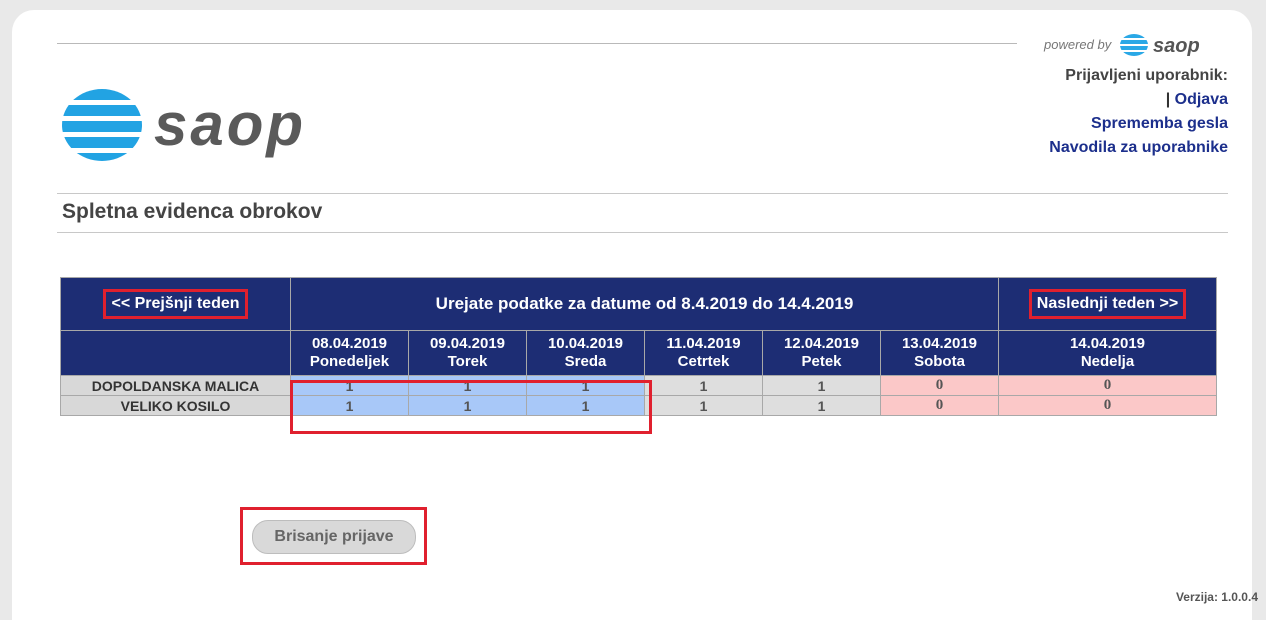 The width and height of the screenshot is (1266, 622). What do you see at coordinates (175, 353) in the screenshot?
I see `corner-cell` at bounding box center [175, 353].